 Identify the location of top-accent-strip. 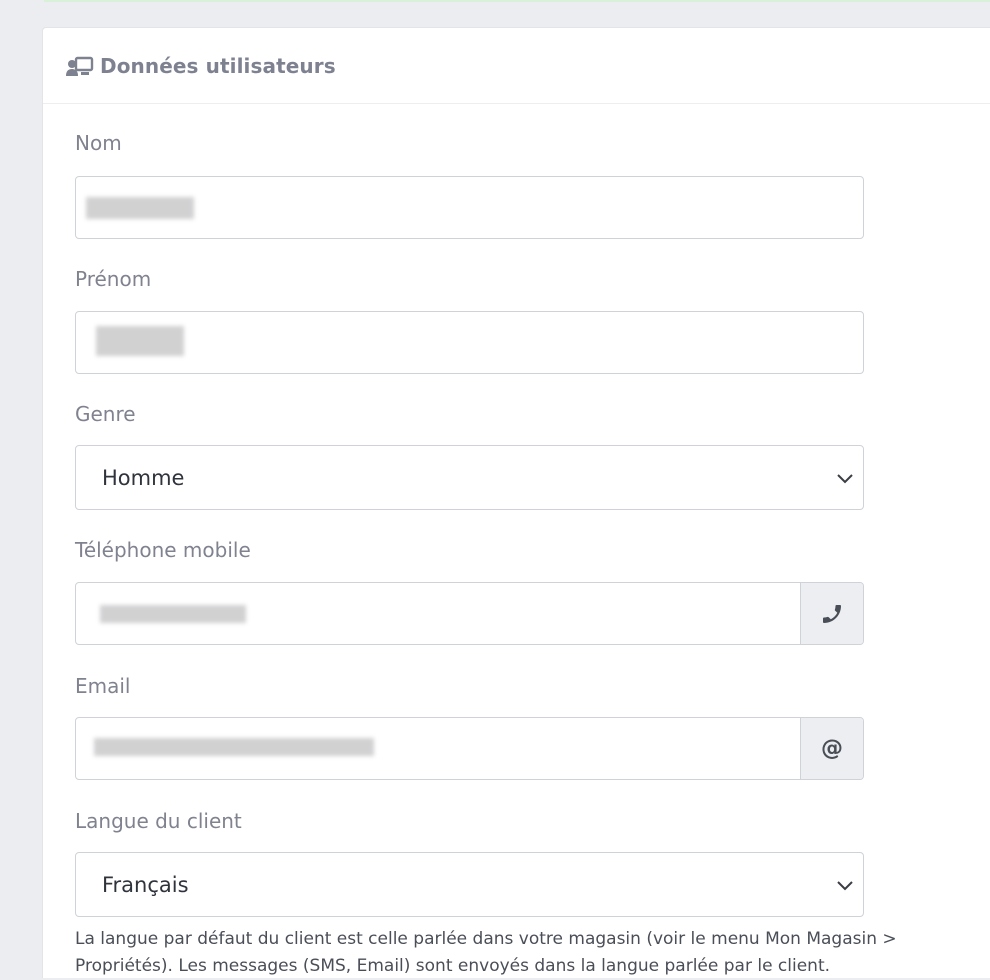
(517, 1).